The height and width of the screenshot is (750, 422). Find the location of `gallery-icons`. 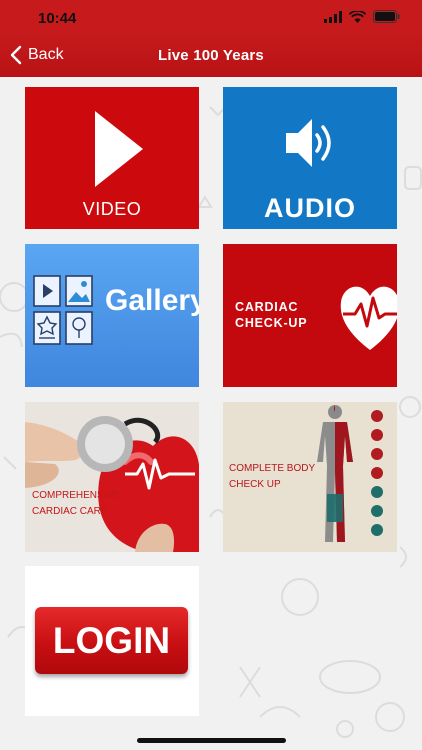

gallery-icons is located at coordinates (63, 310).